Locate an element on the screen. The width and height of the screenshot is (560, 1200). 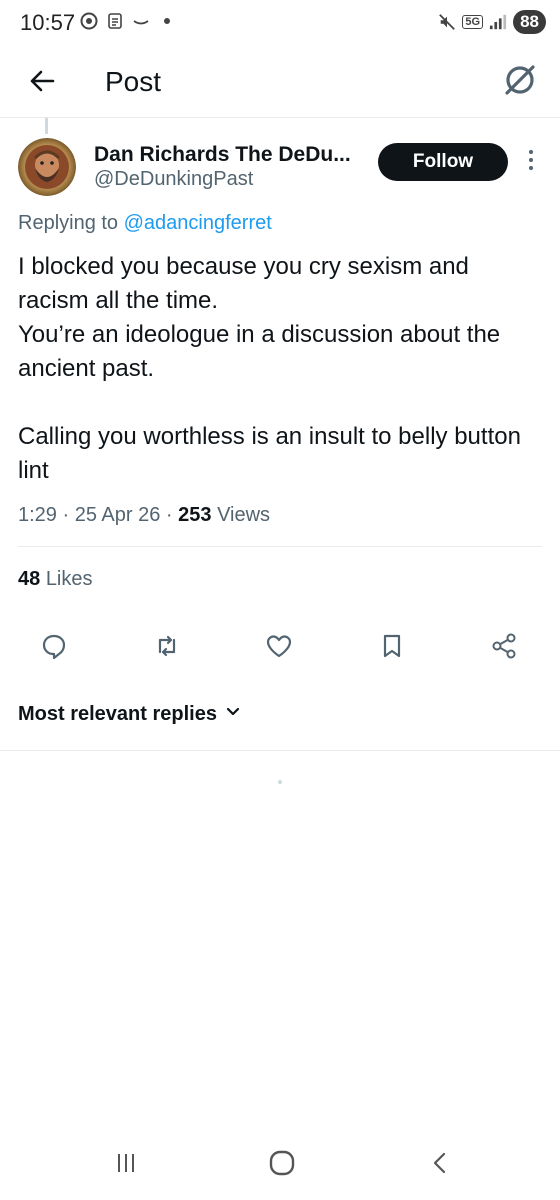
like-button is located at coordinates (279, 648).